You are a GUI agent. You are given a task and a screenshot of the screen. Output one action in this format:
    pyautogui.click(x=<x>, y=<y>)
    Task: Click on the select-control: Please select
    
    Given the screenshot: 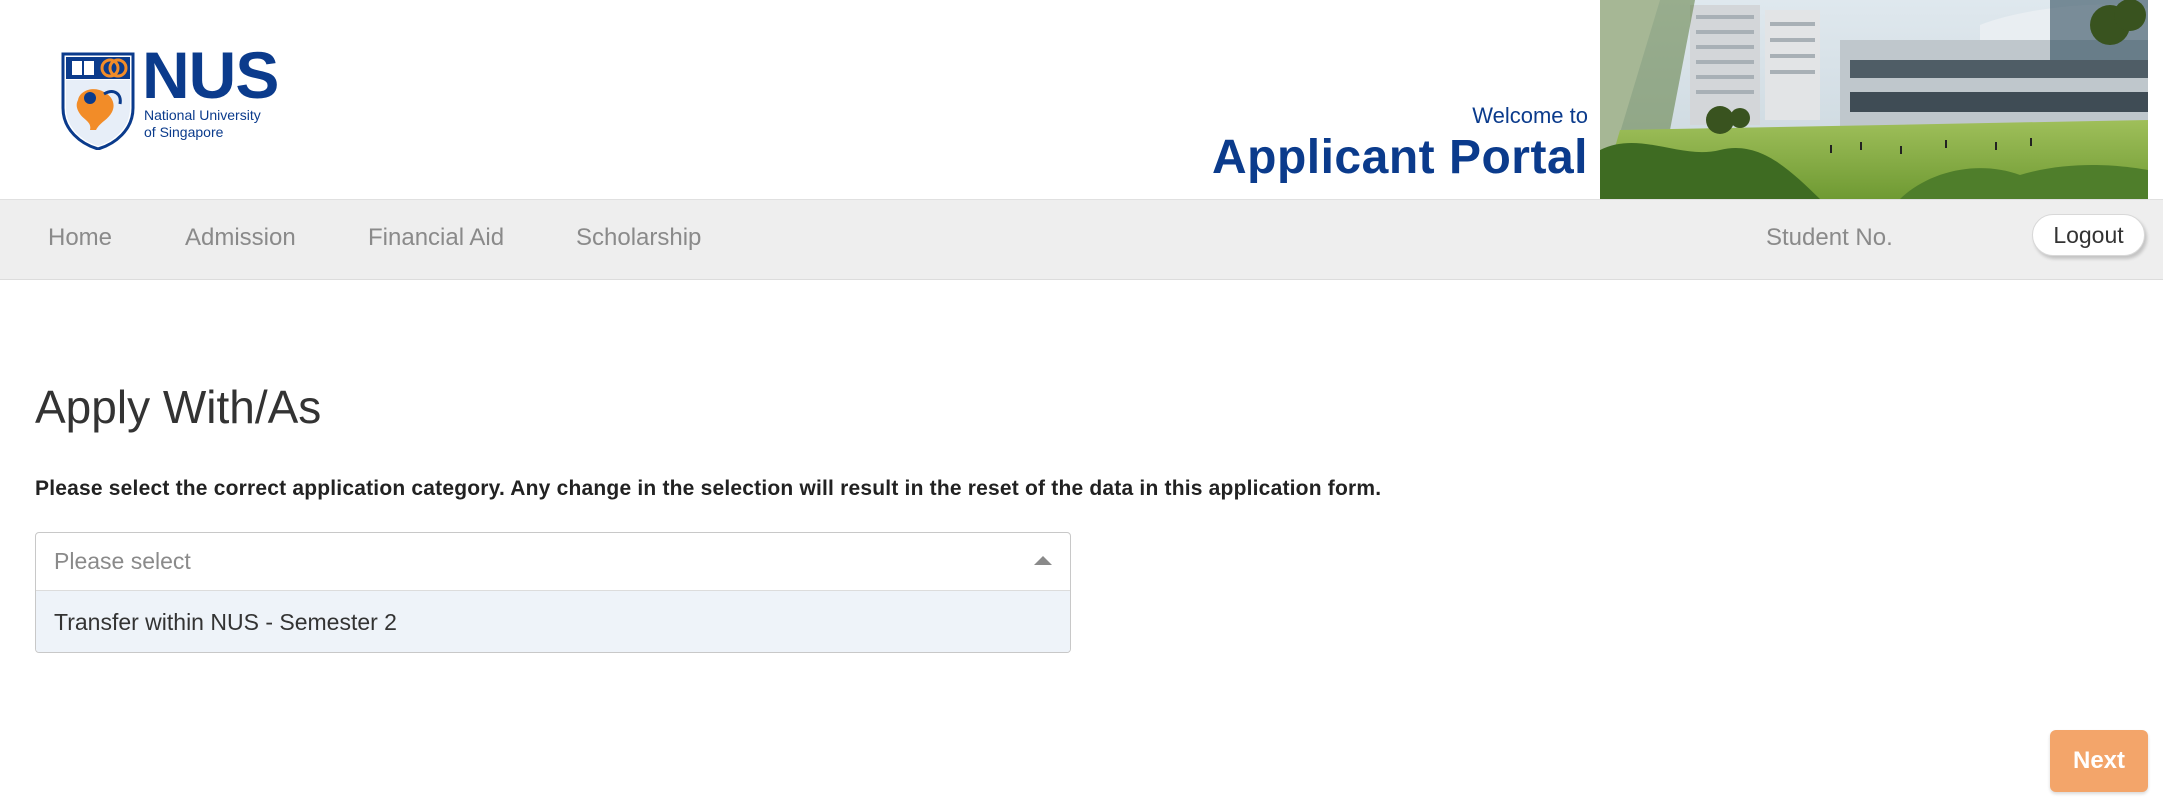 What is the action you would take?
    pyautogui.click(x=553, y=562)
    